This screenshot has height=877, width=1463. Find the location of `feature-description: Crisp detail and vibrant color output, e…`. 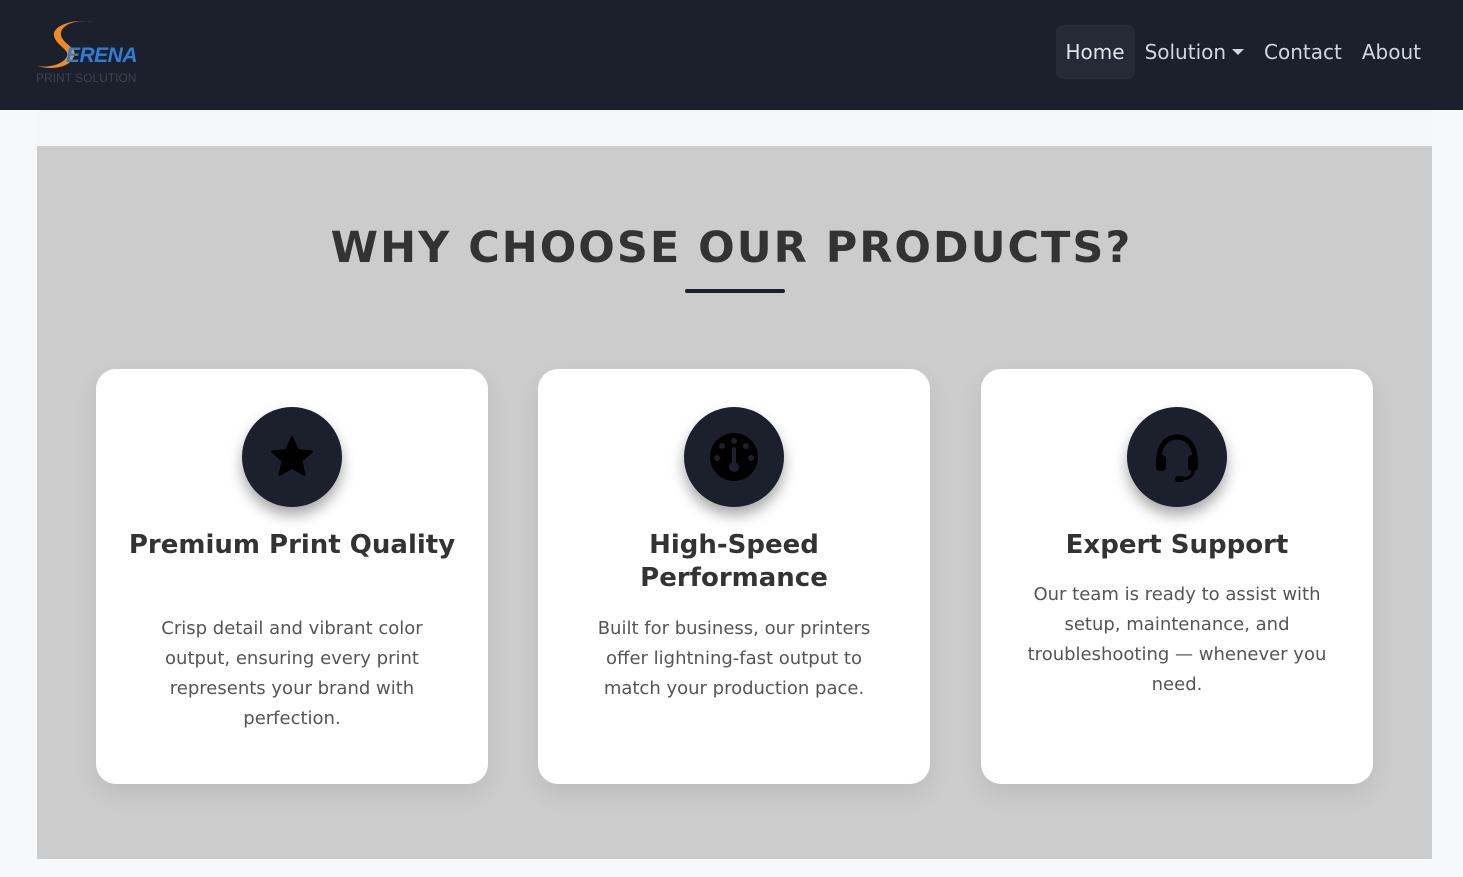

feature-description: Crisp detail and vibrant color output, e… is located at coordinates (292, 673).